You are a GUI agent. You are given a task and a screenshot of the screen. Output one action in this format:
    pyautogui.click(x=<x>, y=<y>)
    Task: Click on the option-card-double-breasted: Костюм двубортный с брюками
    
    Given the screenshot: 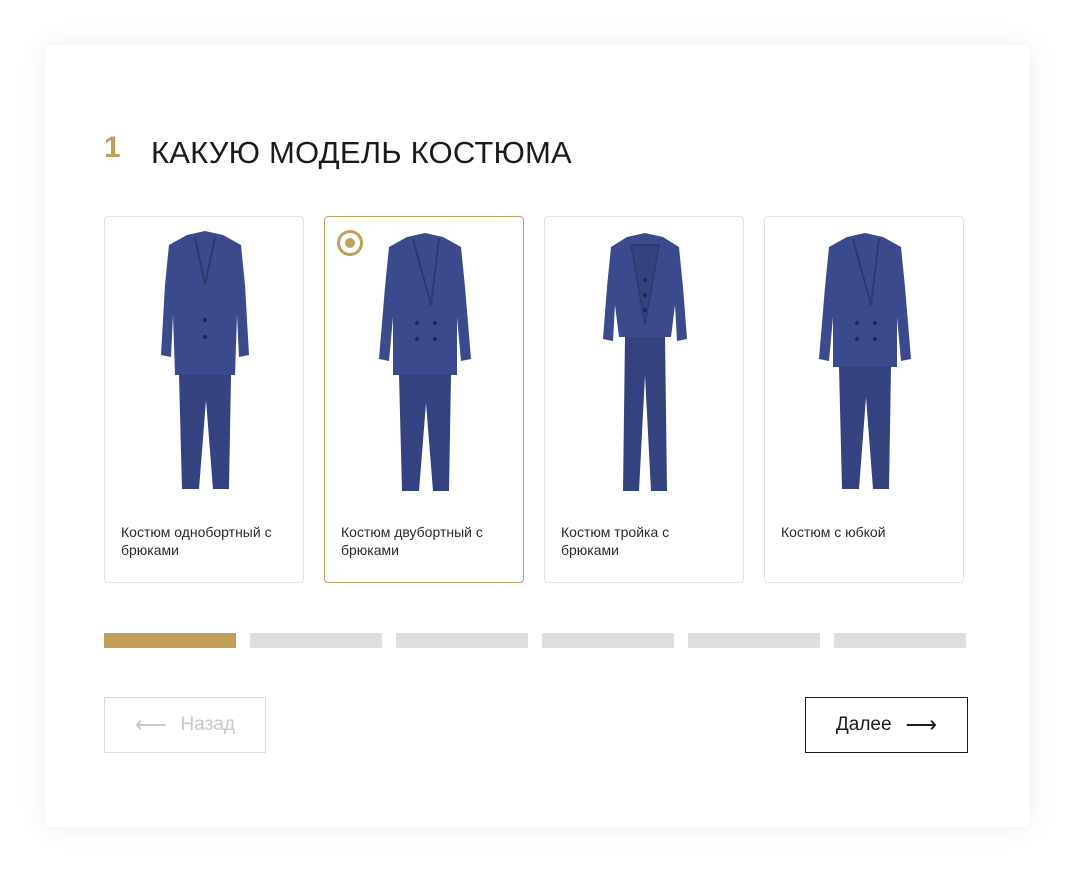 What is the action you would take?
    pyautogui.click(x=424, y=399)
    